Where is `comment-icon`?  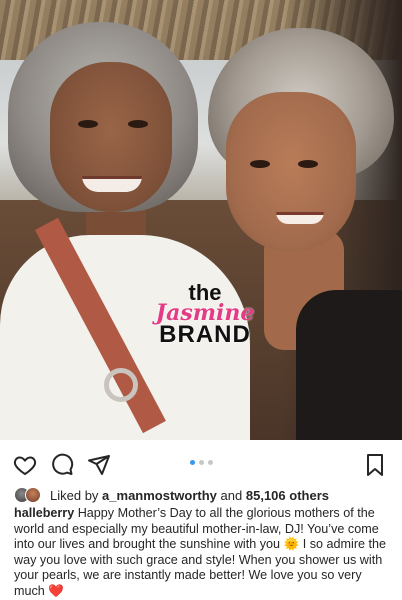 comment-icon is located at coordinates (62, 465).